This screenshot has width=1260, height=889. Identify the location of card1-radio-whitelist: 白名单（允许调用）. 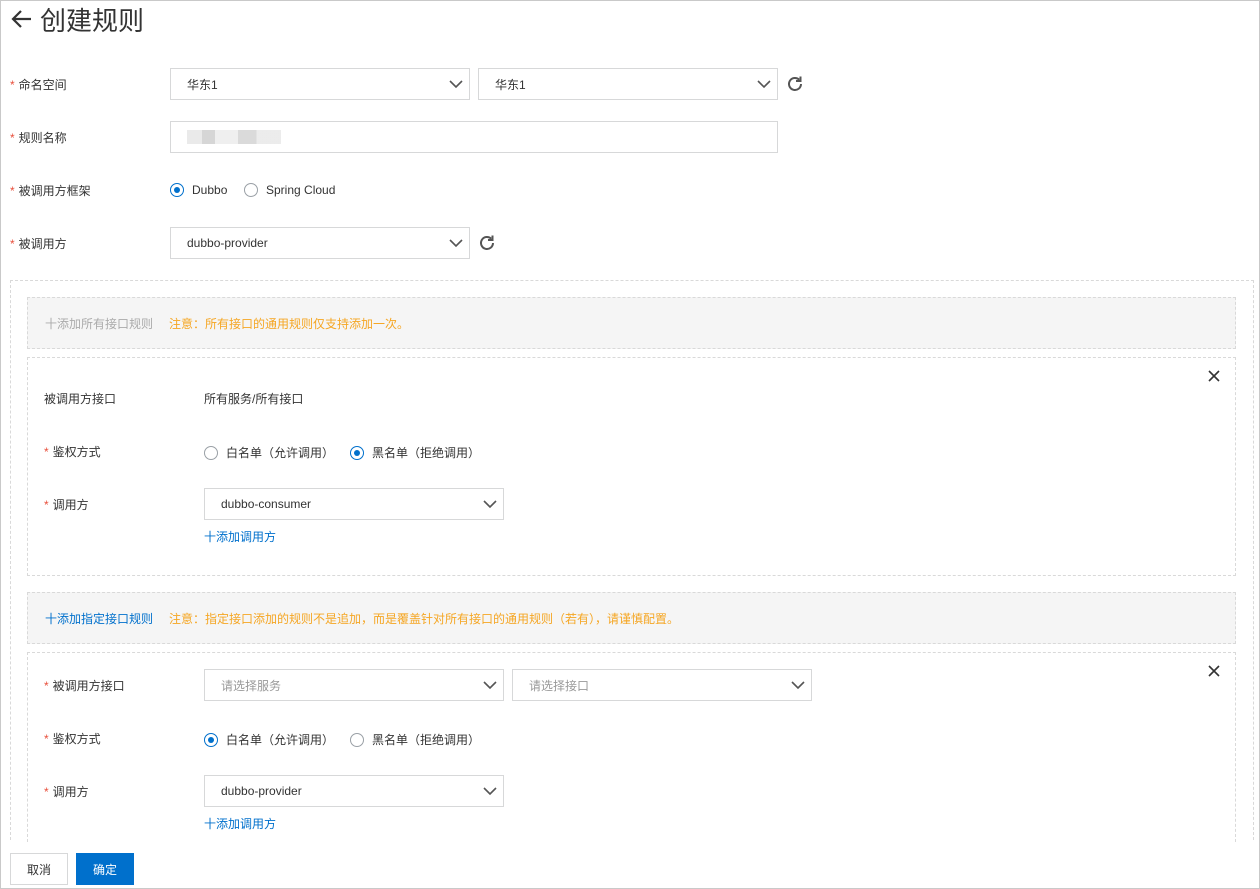
(269, 452).